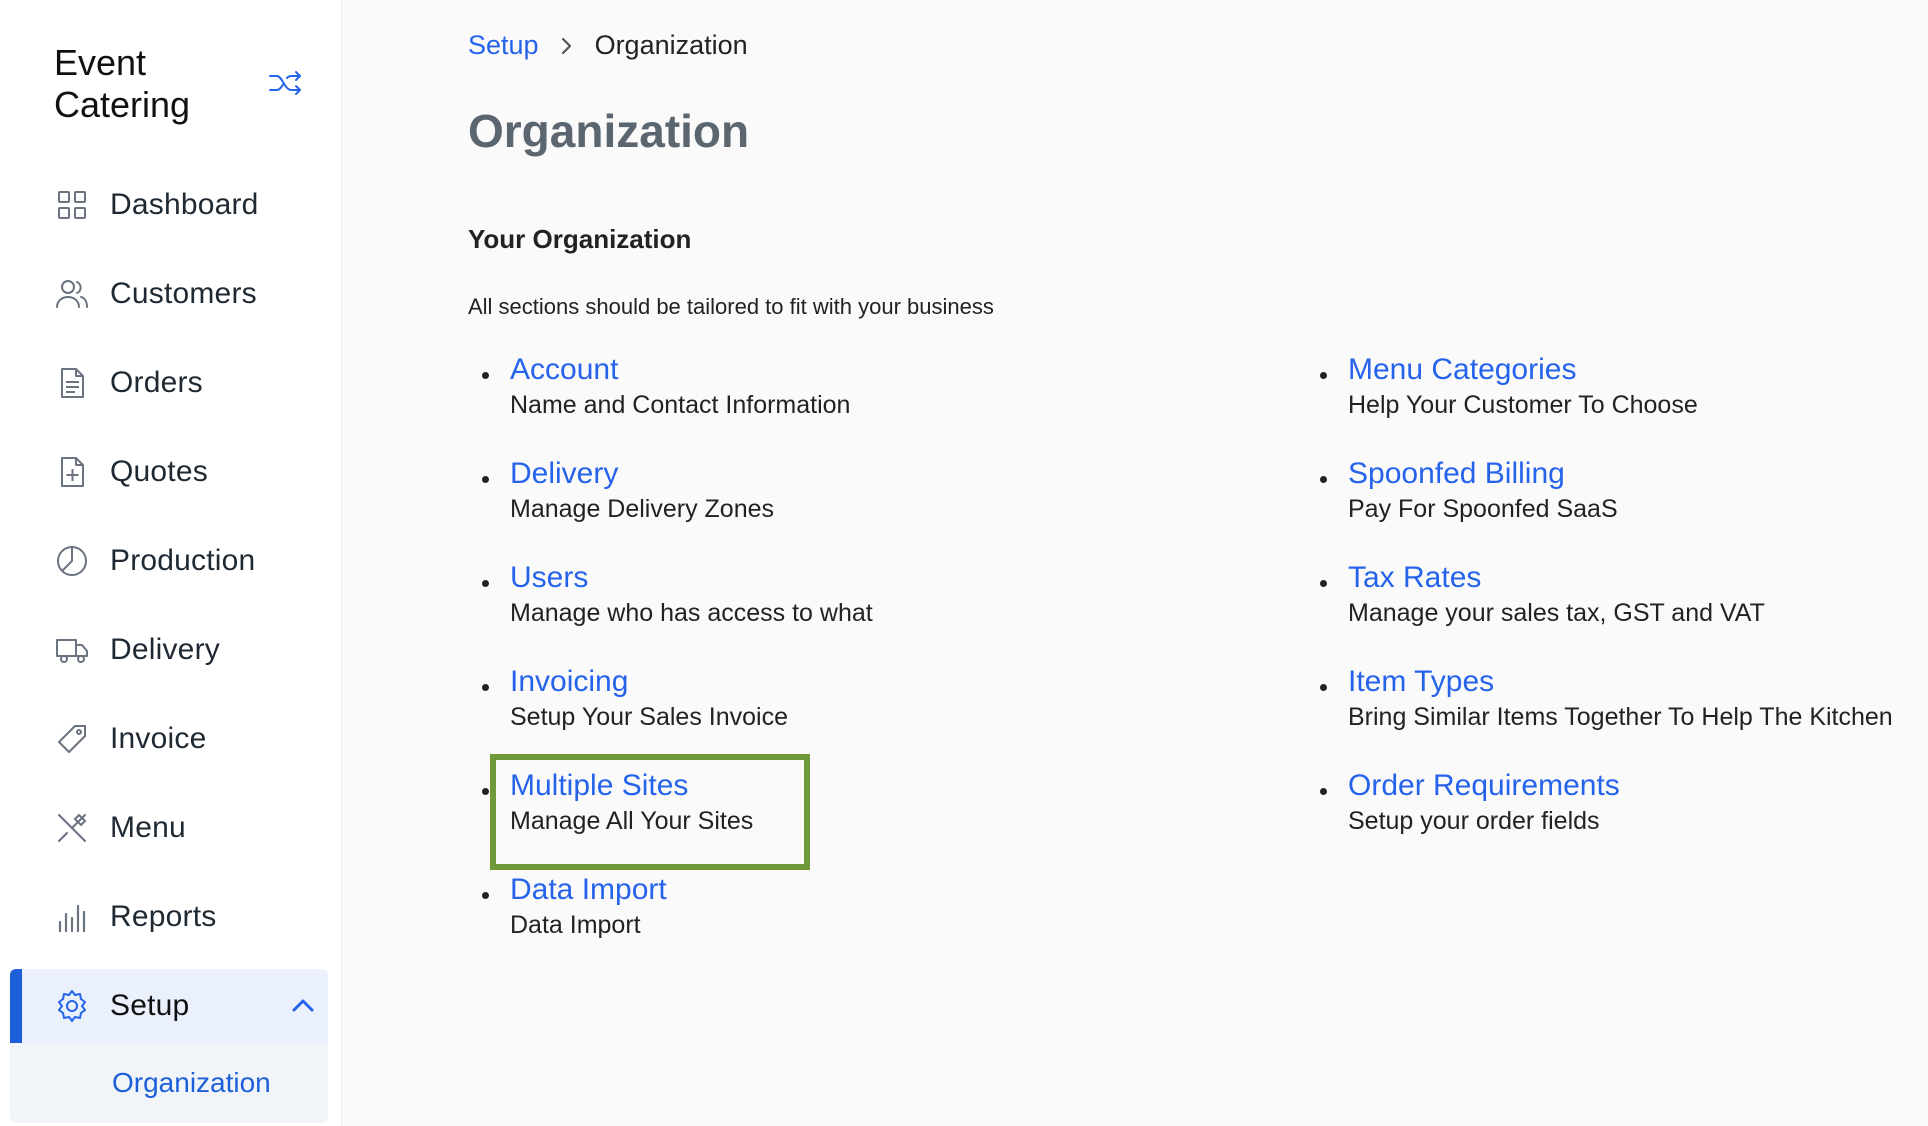 The width and height of the screenshot is (1928, 1126). What do you see at coordinates (191, 1083) in the screenshot?
I see `sidebar-subitem-organization: Organization` at bounding box center [191, 1083].